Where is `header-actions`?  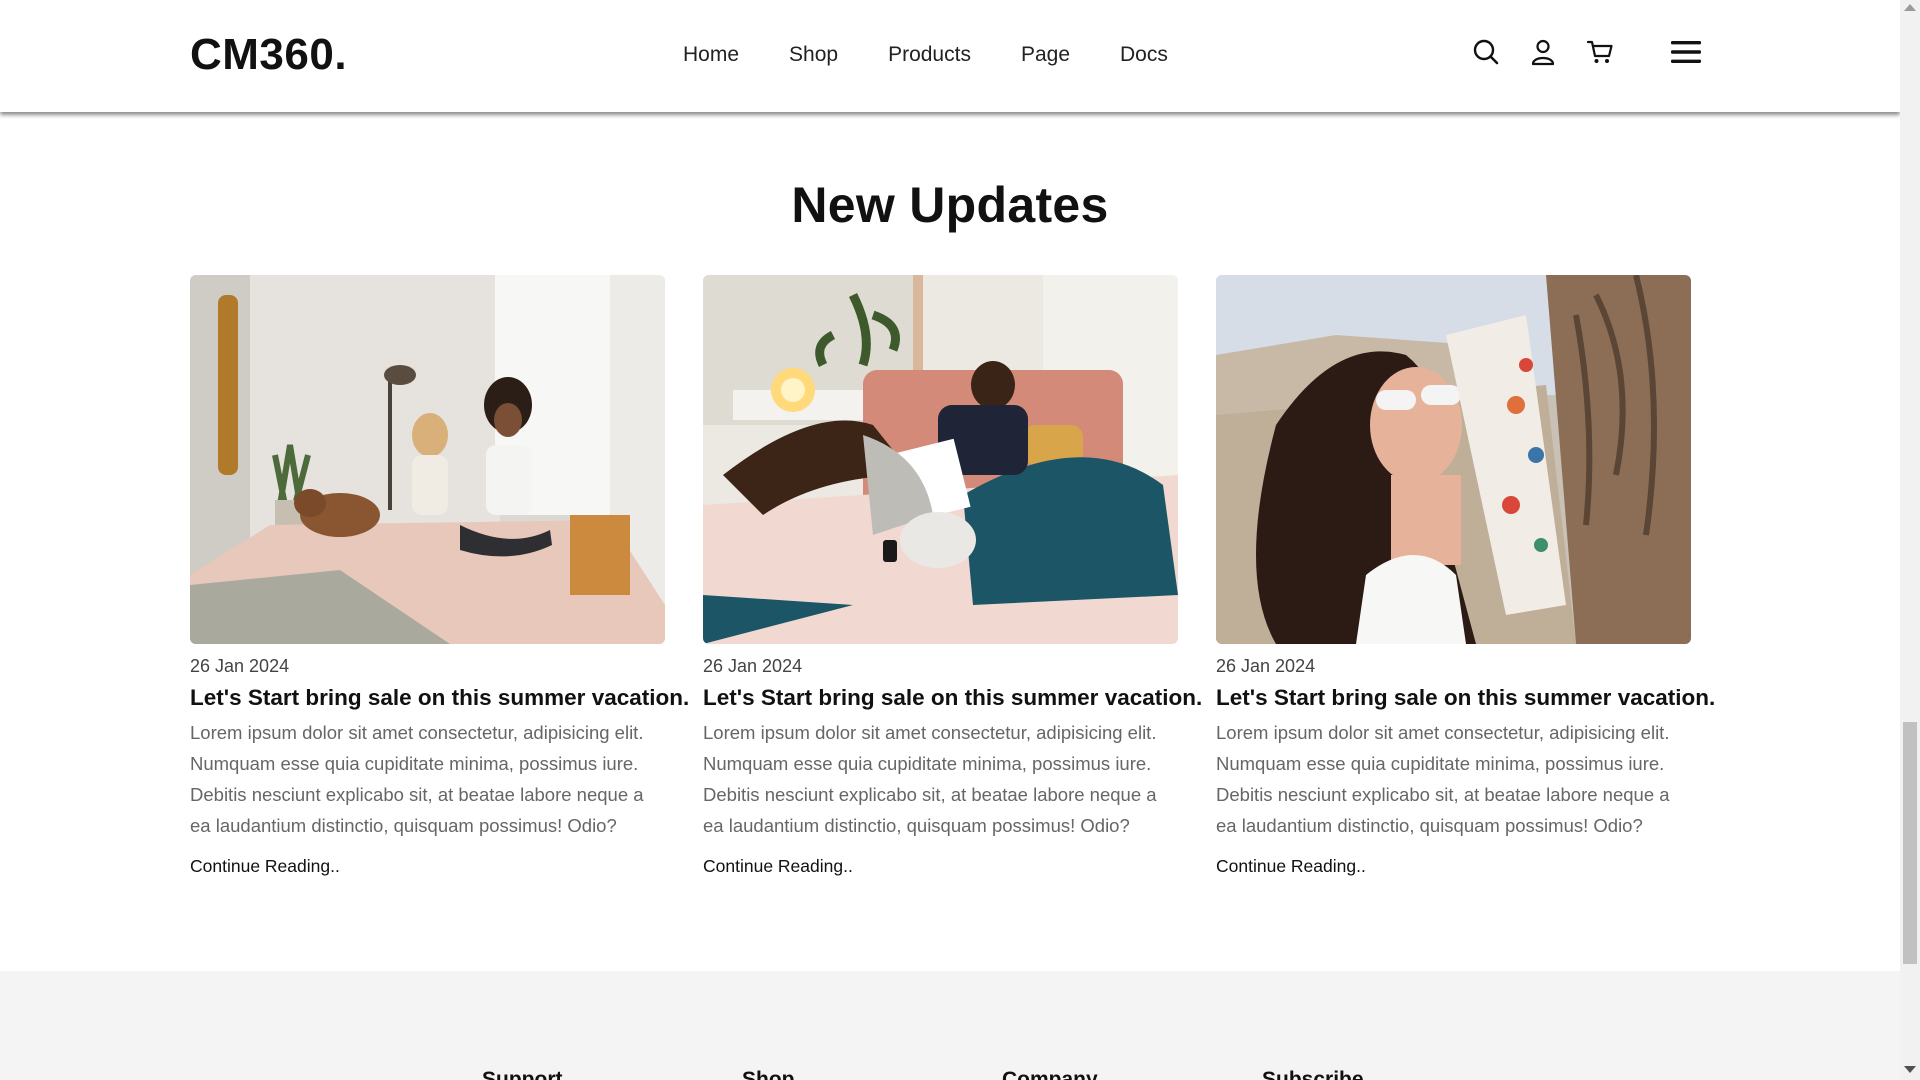 header-actions is located at coordinates (1555, 52).